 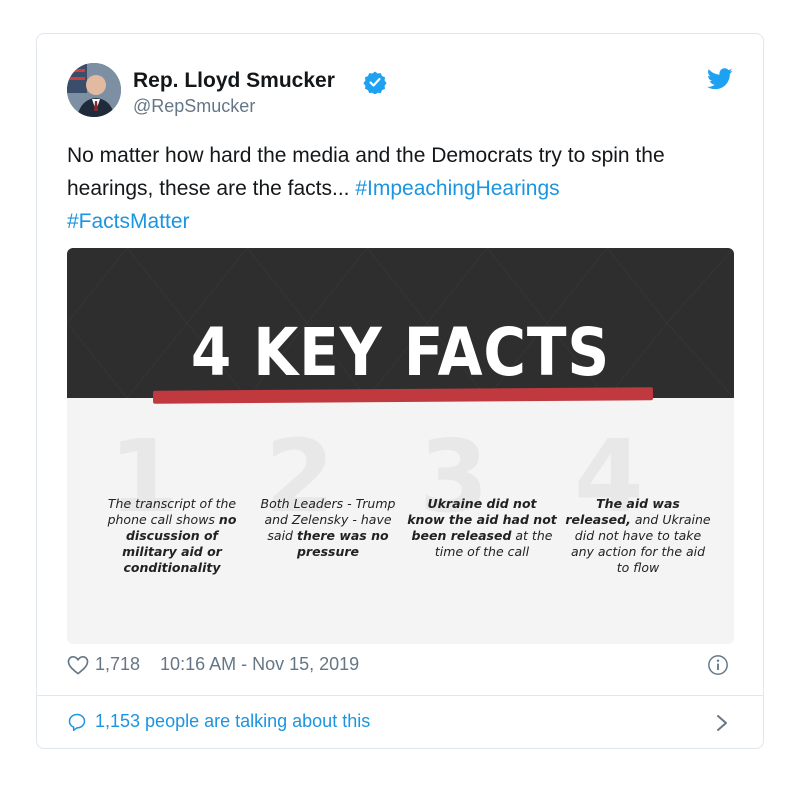 I want to click on avatar, so click(x=94, y=90).